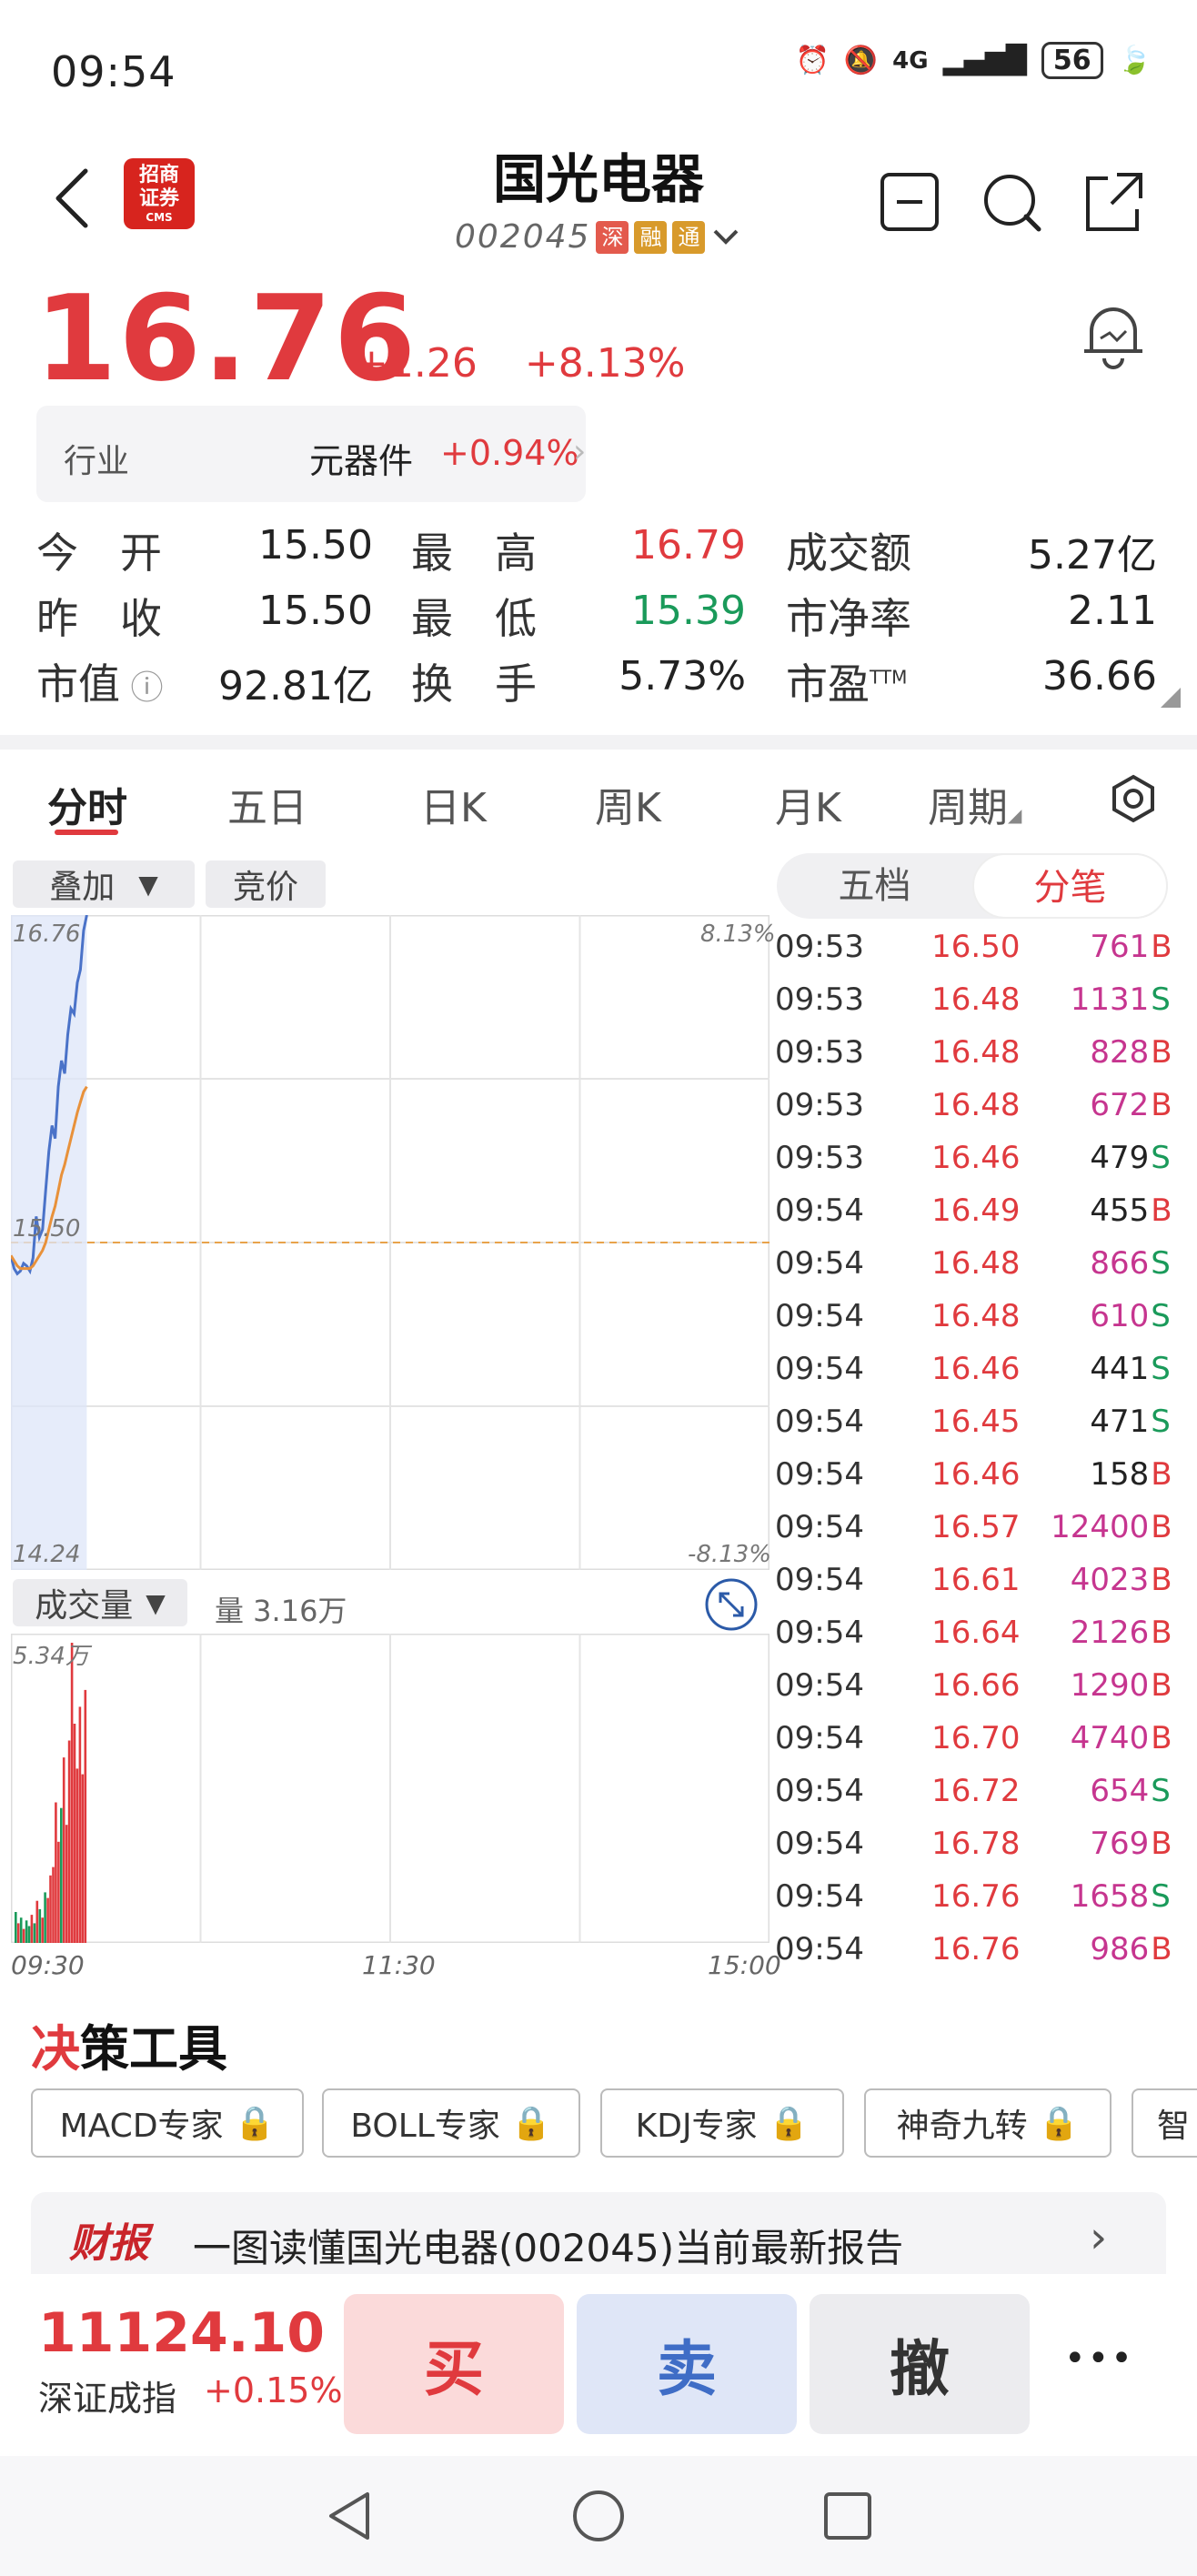 This screenshot has height=2576, width=1197. Describe the element at coordinates (208, 2333) in the screenshot. I see `index-value: 11124.10 ∧` at that location.